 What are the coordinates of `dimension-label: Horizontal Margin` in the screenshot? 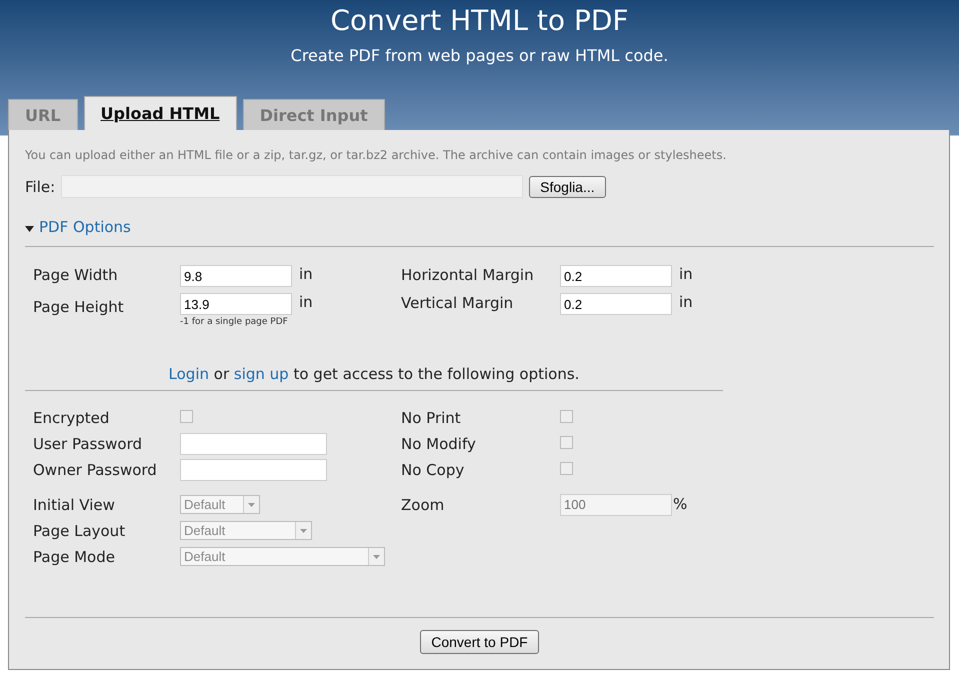 It's located at (468, 275).